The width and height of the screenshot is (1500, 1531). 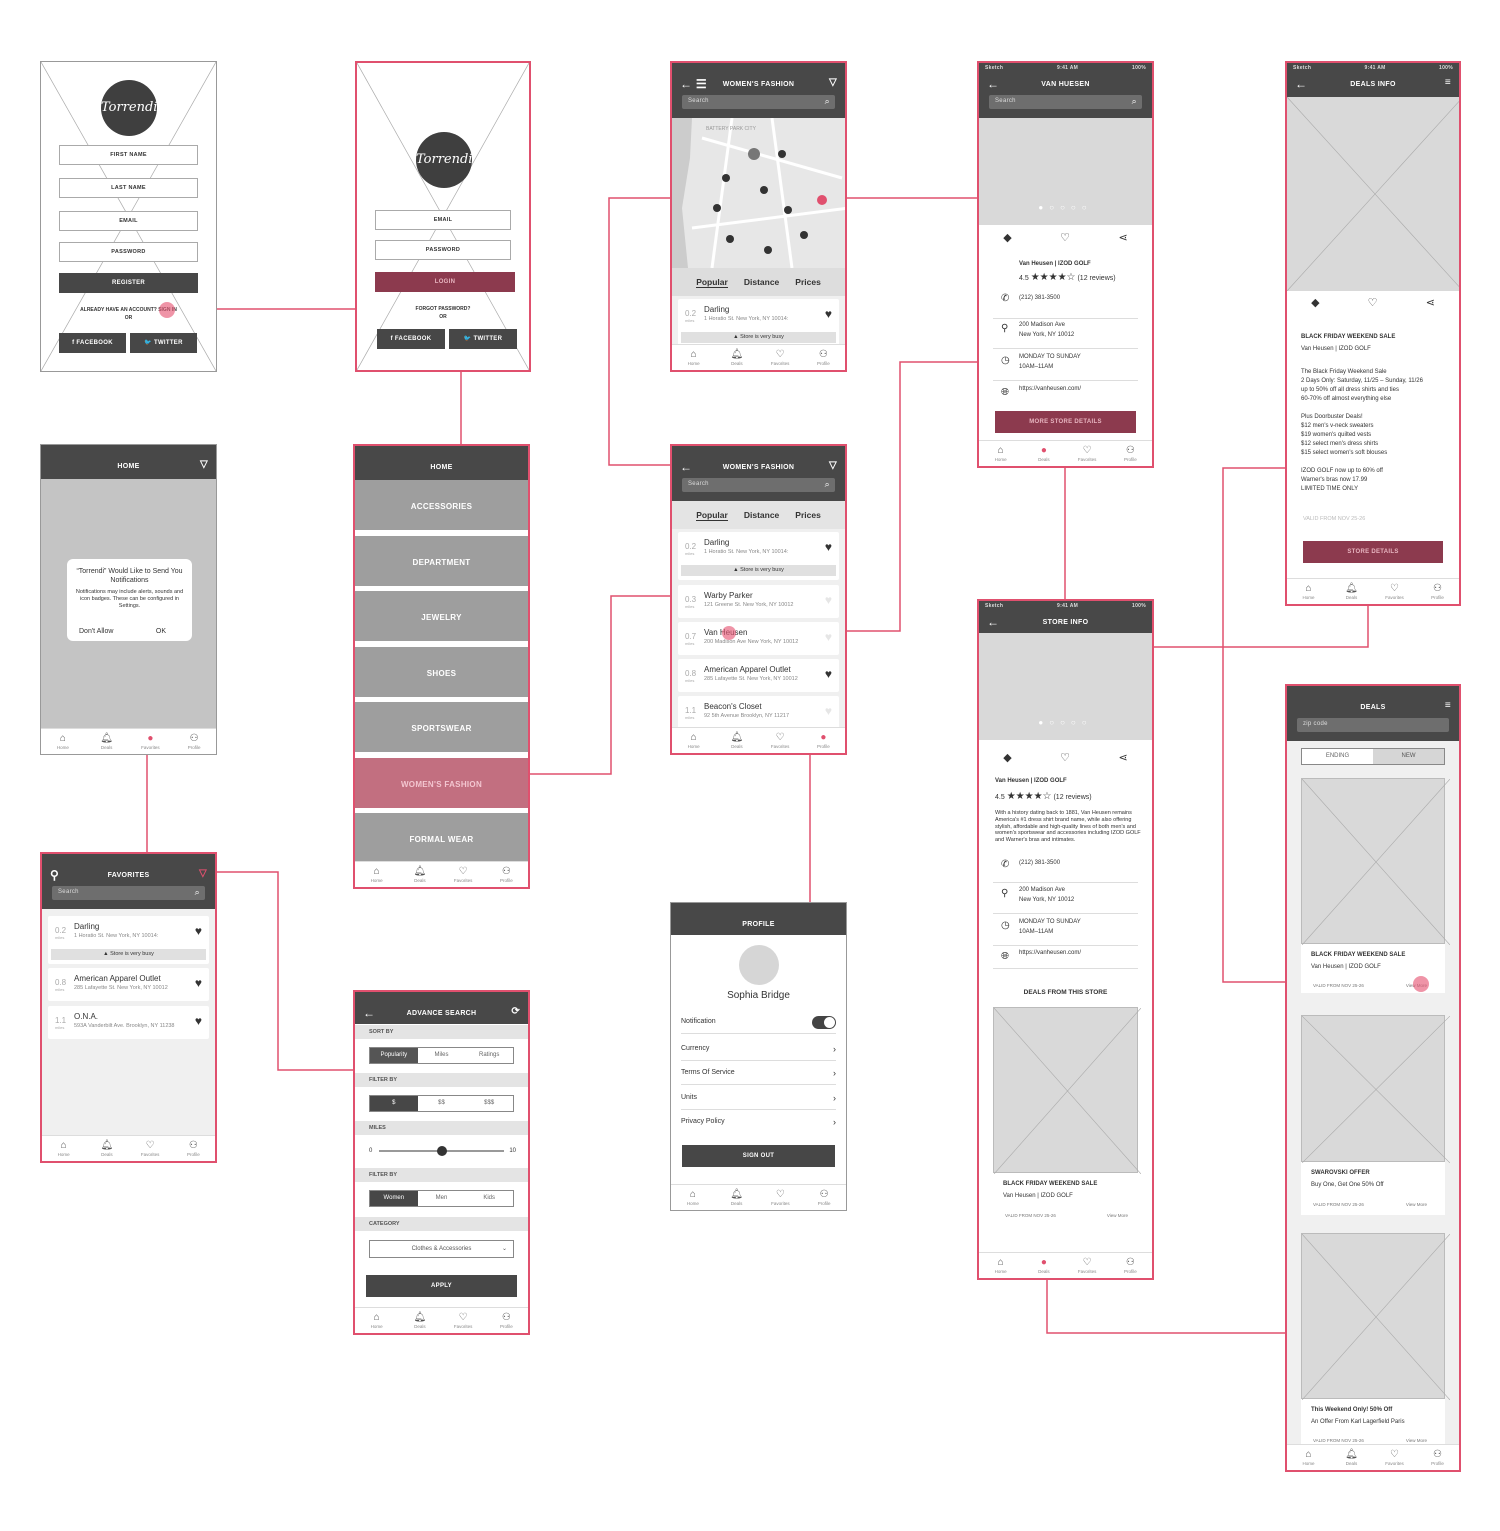 I want to click on category-accessories: ACCESSORIES, so click(x=441, y=506).